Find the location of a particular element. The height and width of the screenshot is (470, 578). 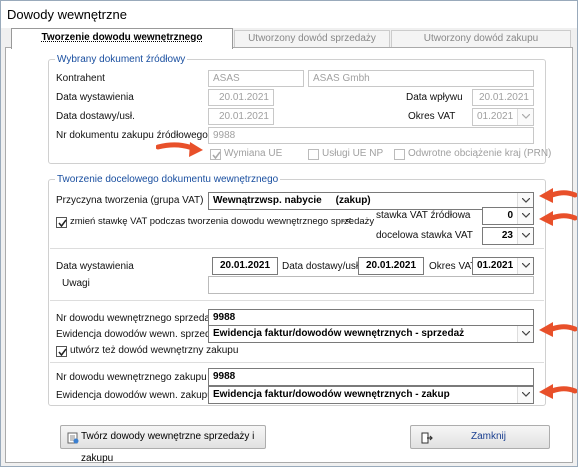

target-issue-date-label: Data wystawienia is located at coordinates (95, 266).